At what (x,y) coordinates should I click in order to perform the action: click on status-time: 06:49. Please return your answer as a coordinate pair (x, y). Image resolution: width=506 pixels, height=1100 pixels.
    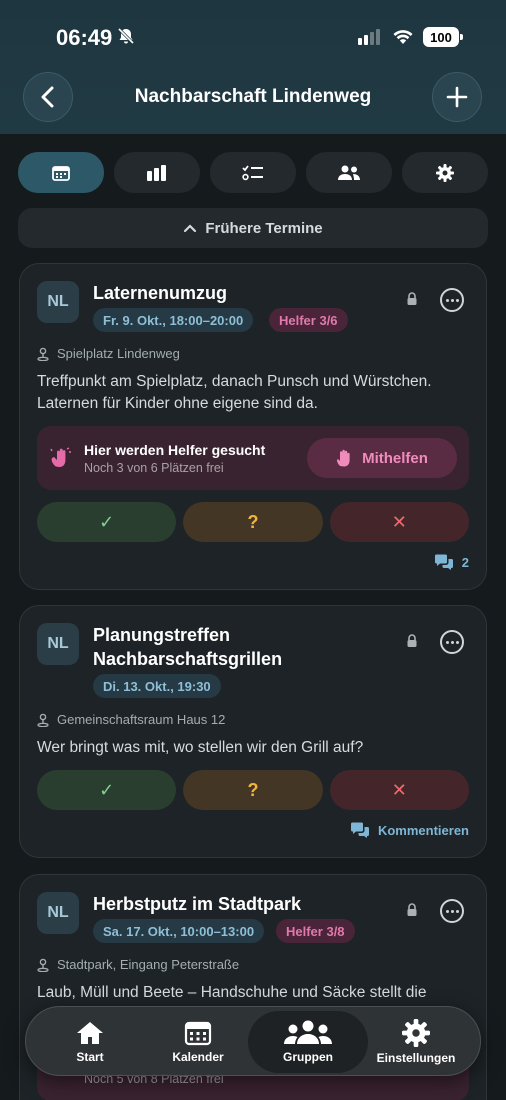
    Looking at the image, I should click on (84, 37).